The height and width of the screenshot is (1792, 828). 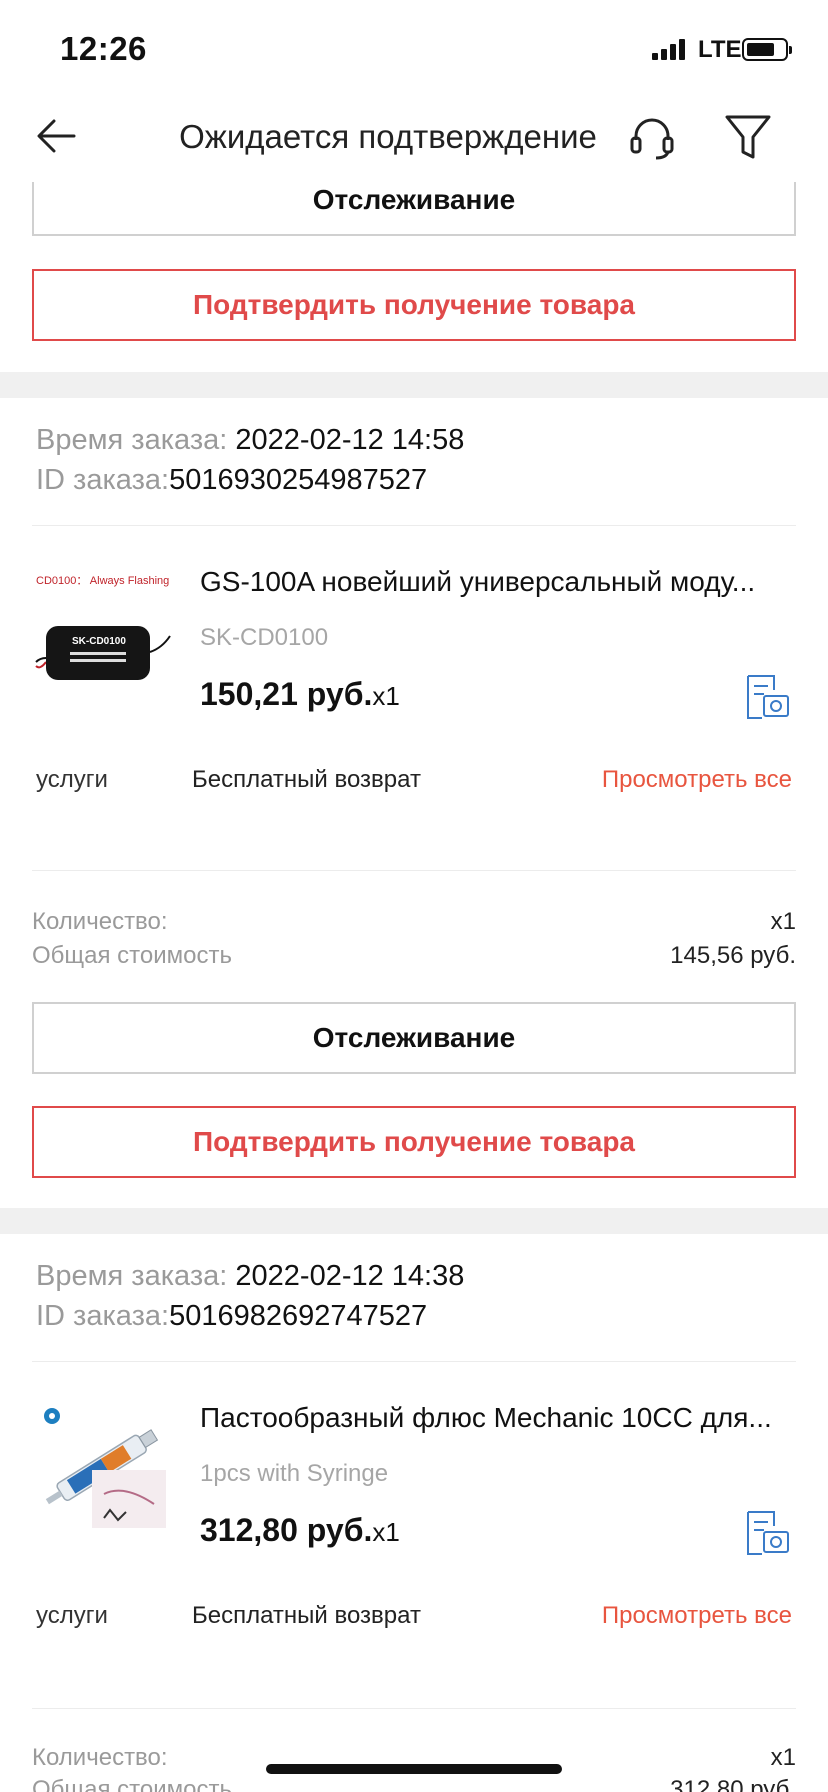 What do you see at coordinates (414, 46) in the screenshot?
I see `status-bar: 12:26 LTE` at bounding box center [414, 46].